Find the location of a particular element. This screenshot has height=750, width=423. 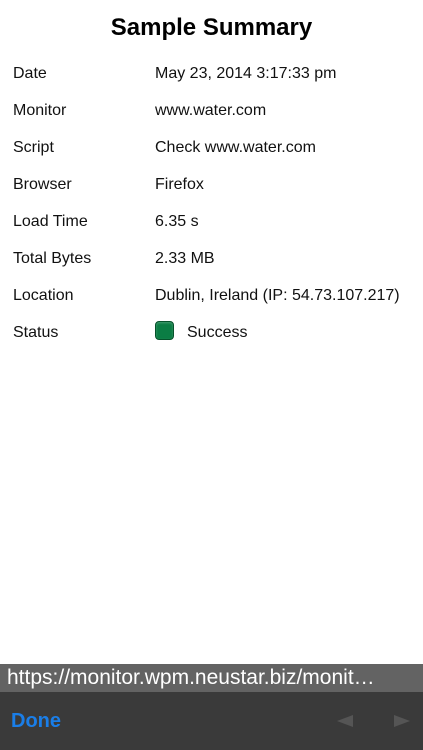

detail-label: Status is located at coordinates (36, 332).